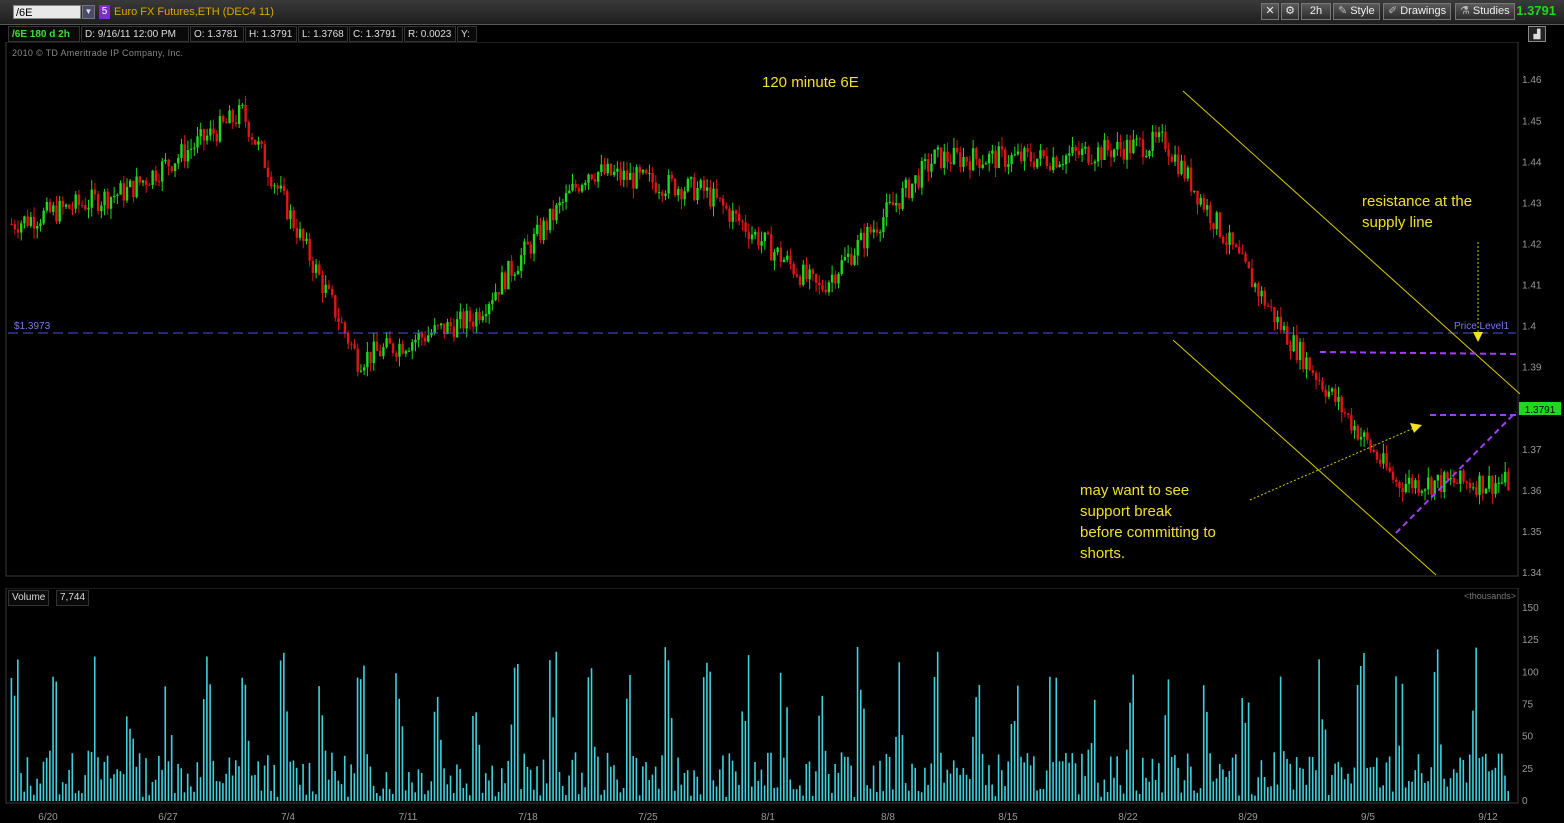  What do you see at coordinates (1270, 11) in the screenshot?
I see `tools-icon: ✕` at bounding box center [1270, 11].